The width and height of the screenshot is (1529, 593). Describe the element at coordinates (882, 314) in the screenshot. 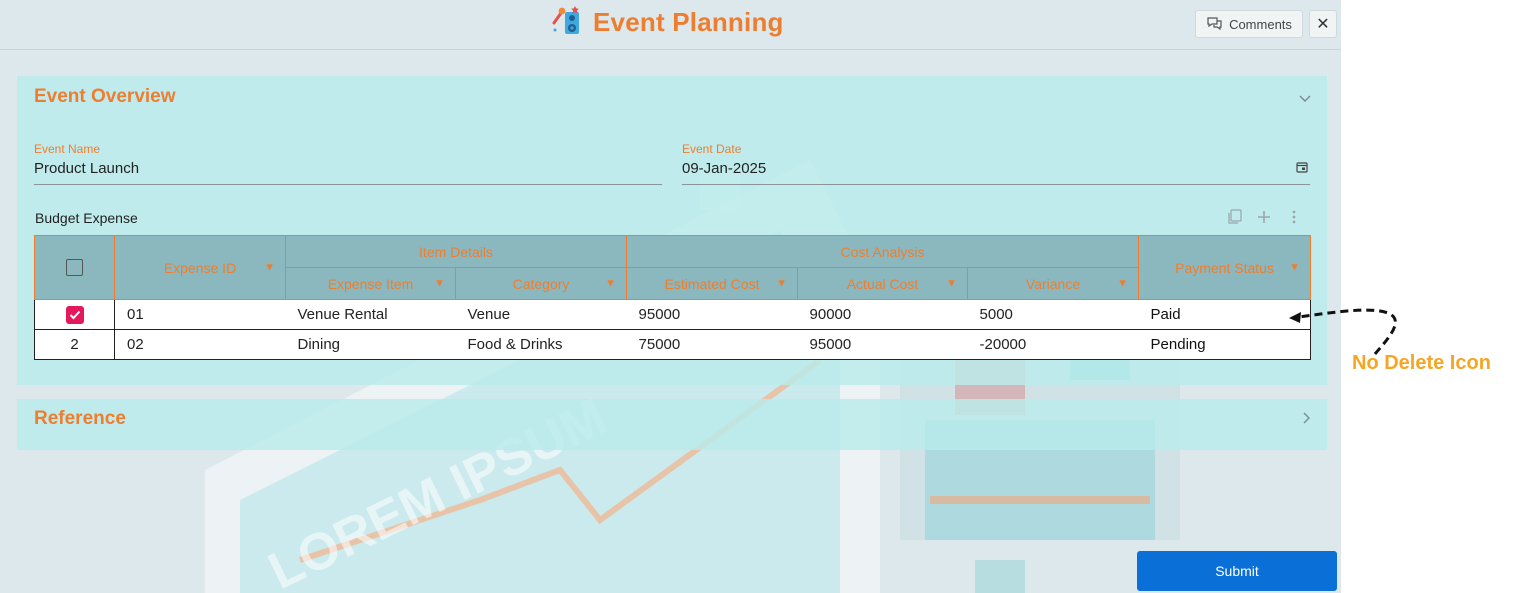

I see `actual-cost-cell: 90000` at that location.